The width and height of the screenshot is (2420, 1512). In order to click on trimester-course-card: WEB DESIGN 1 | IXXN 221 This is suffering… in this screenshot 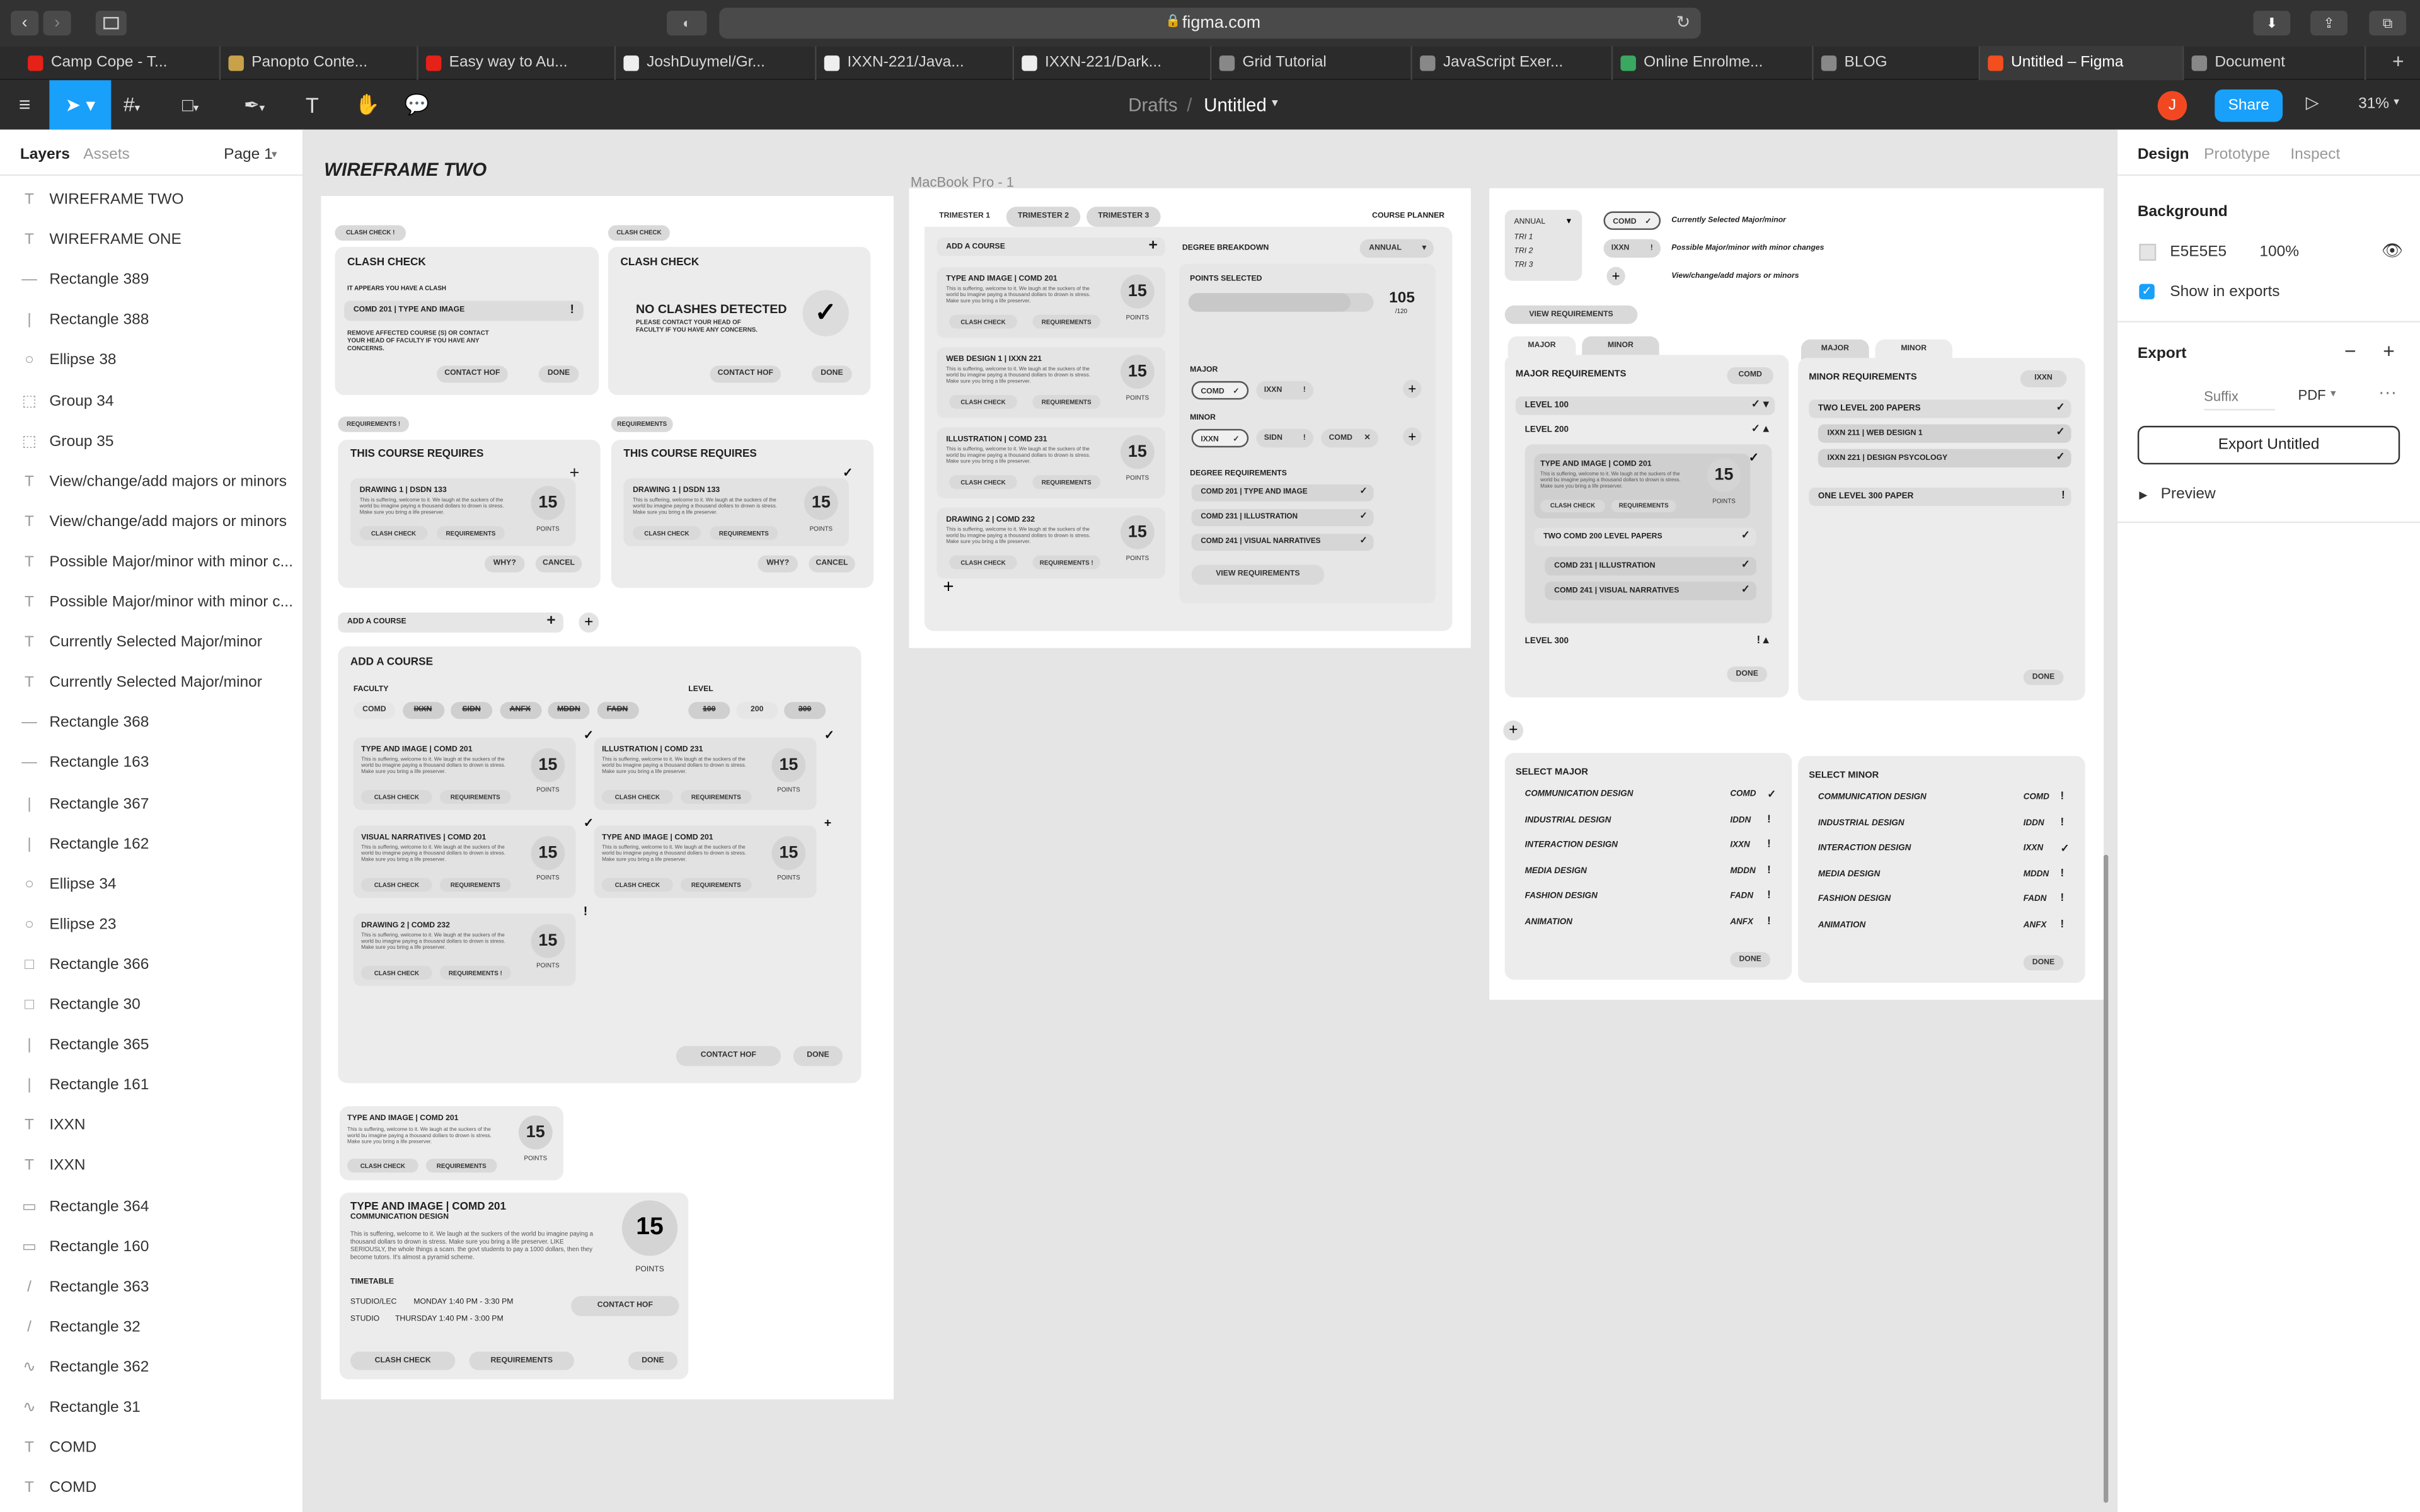, I will do `click(1051, 382)`.